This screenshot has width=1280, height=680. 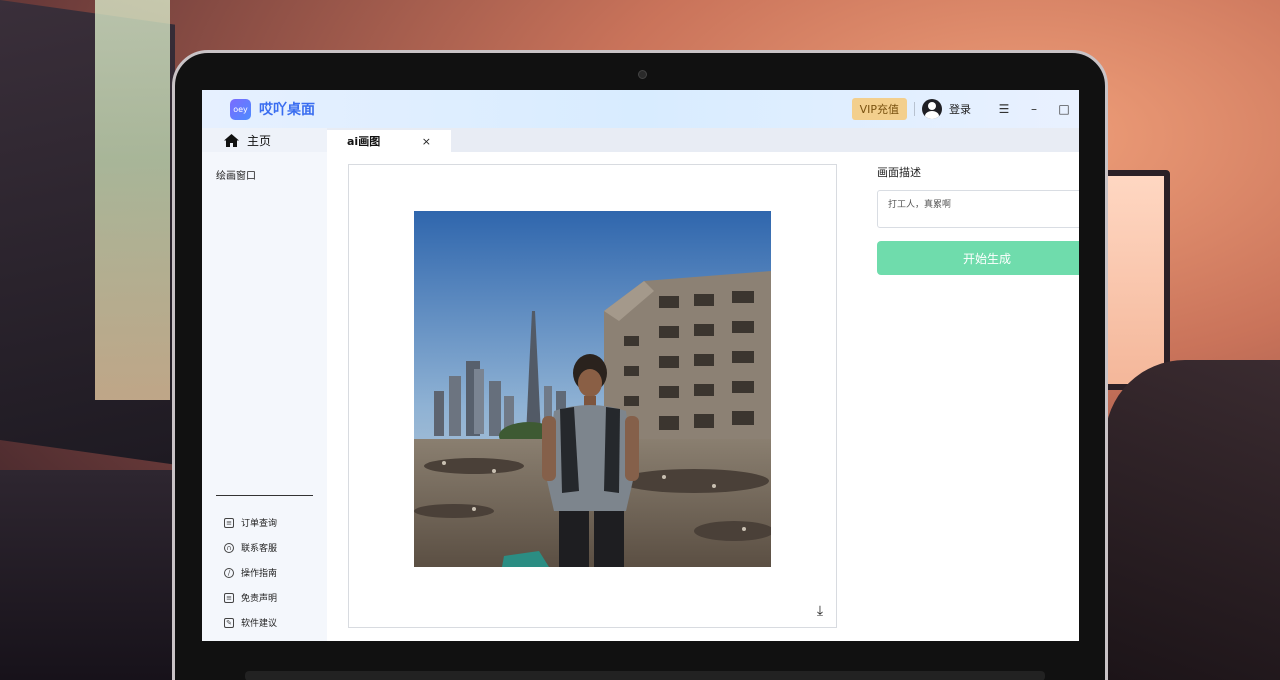 I want to click on generated-image, so click(x=592, y=389).